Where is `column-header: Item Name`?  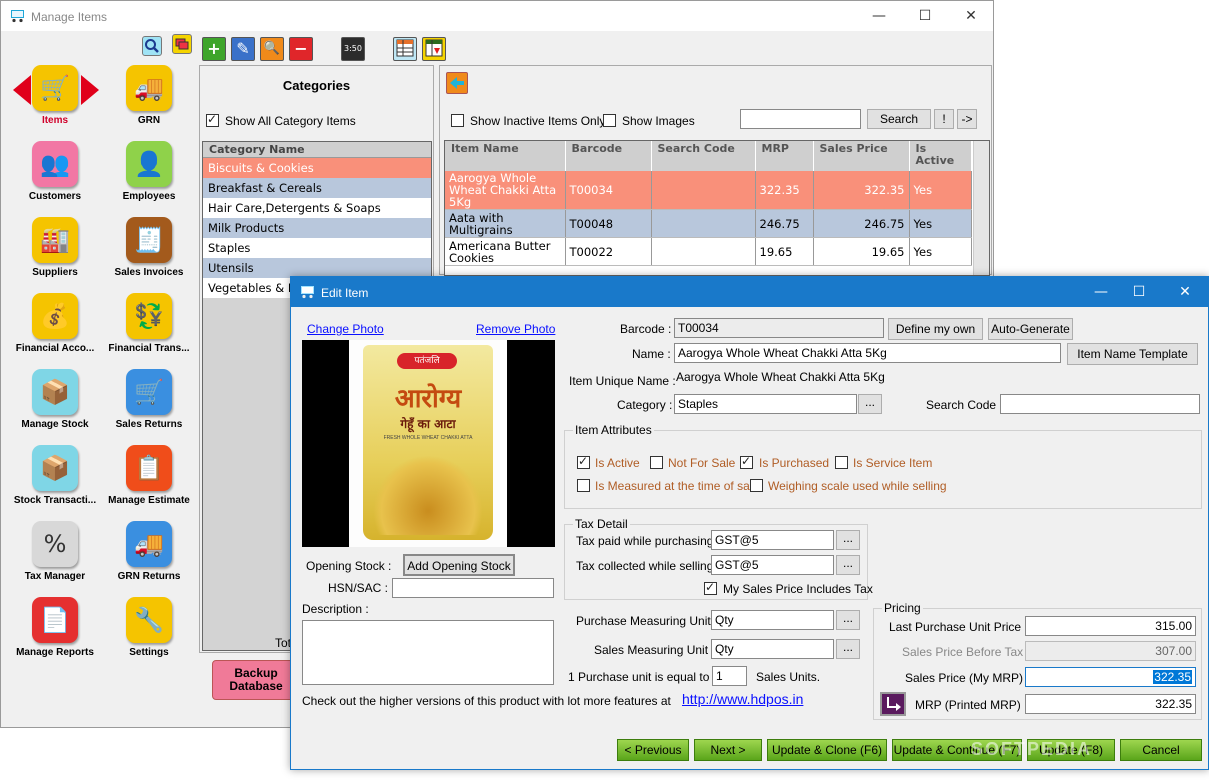
column-header: Item Name is located at coordinates (505, 156).